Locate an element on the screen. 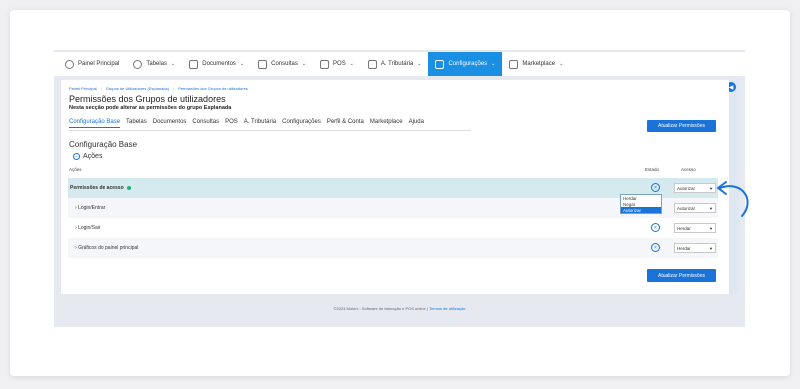  nav-label: A. Tributária is located at coordinates (397, 64).